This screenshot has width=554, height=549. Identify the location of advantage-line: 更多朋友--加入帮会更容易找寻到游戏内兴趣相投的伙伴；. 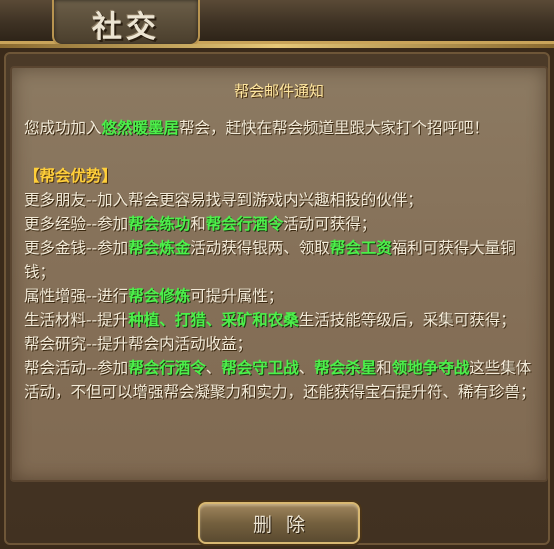
(282, 200).